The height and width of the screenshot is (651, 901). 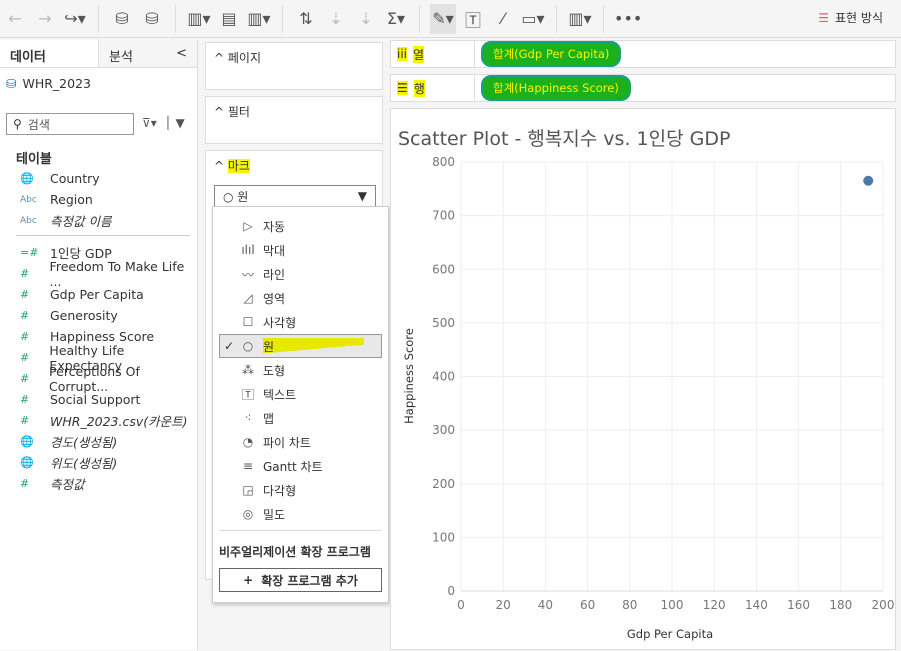 I want to click on new-datasource-icon: ⛁, so click(x=122, y=19).